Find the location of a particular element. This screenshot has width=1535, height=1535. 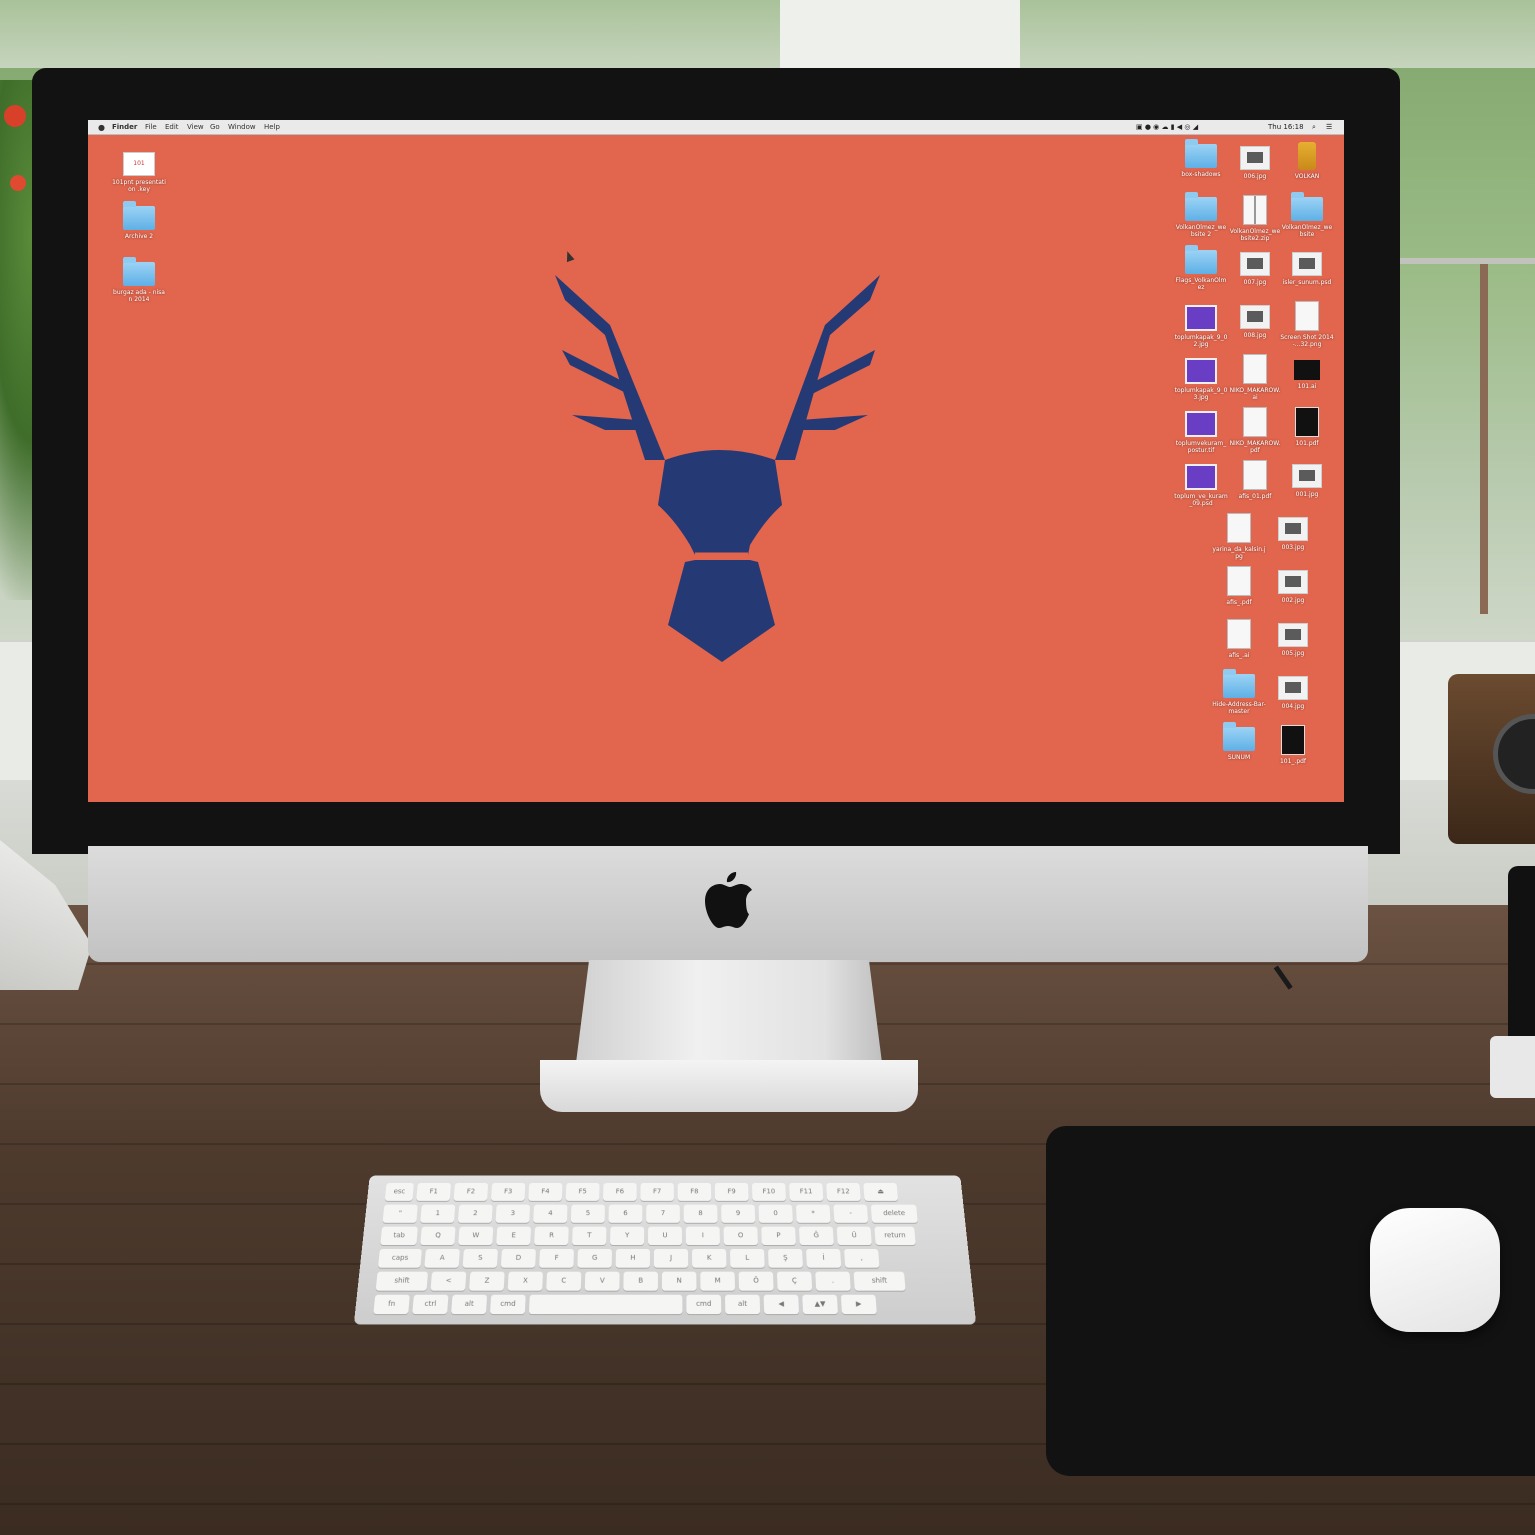

key: F4 is located at coordinates (545, 1192).